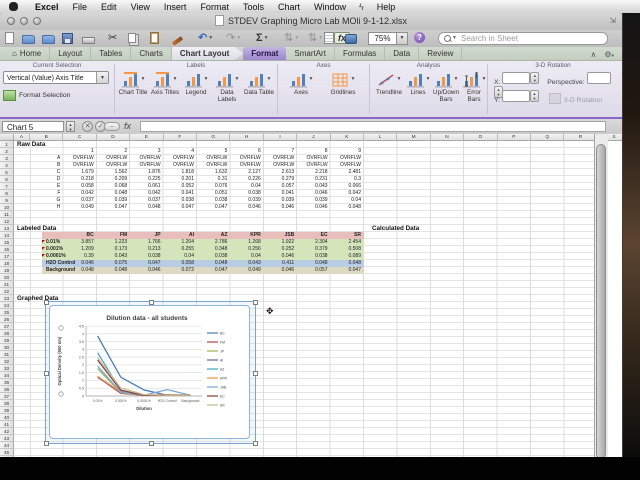  Describe the element at coordinates (246, 179) in the screenshot. I see `raw-cell: 0.226` at that location.